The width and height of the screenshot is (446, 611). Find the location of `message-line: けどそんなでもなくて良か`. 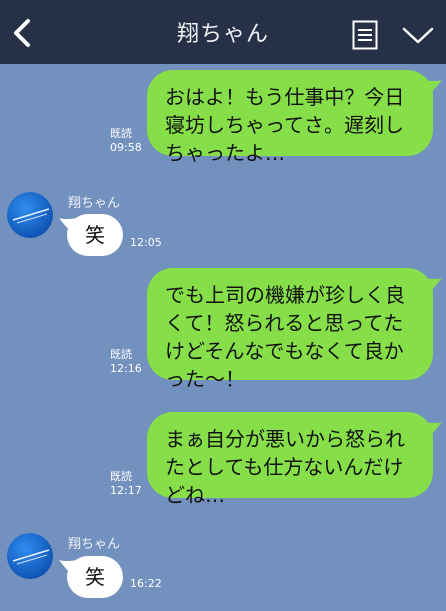

message-line: けどそんなでもなくて良か is located at coordinates (284, 351).